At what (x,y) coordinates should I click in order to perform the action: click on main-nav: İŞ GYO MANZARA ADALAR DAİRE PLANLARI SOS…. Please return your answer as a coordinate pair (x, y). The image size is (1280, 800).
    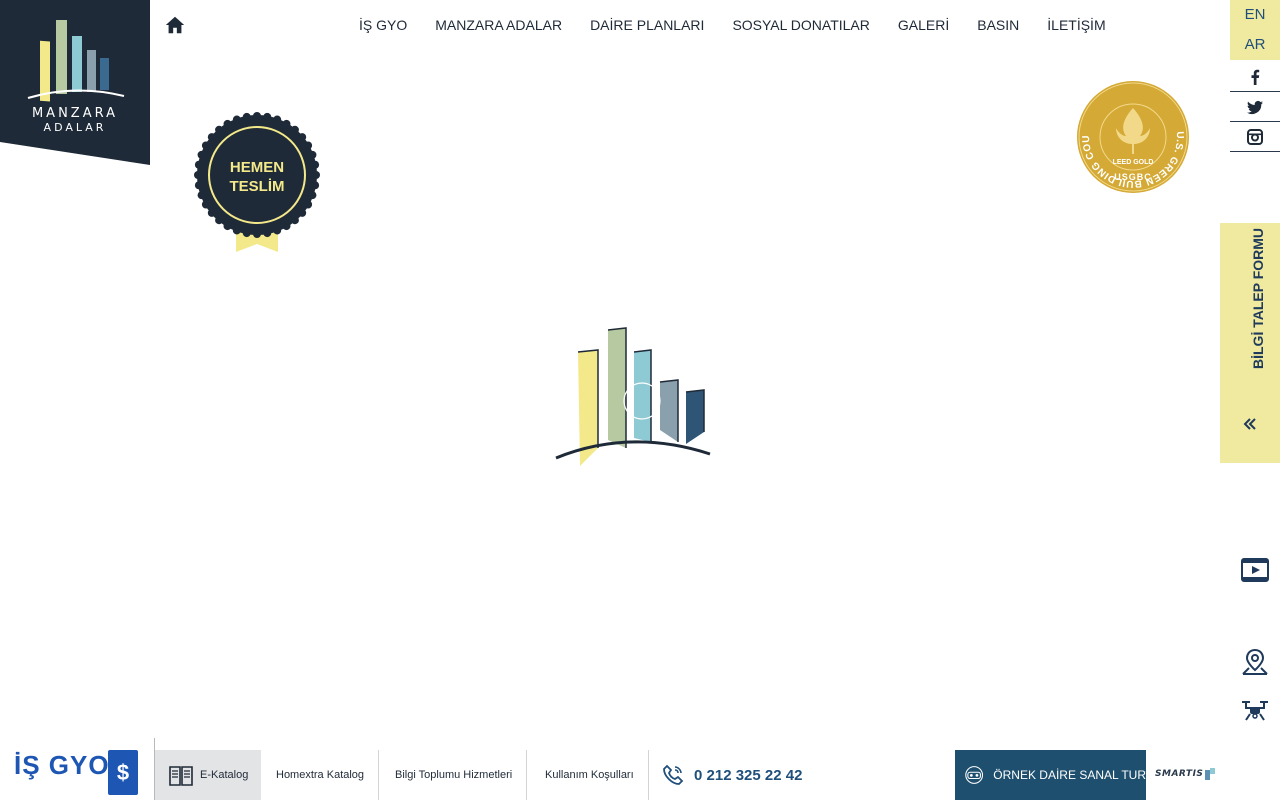
    Looking at the image, I should click on (732, 25).